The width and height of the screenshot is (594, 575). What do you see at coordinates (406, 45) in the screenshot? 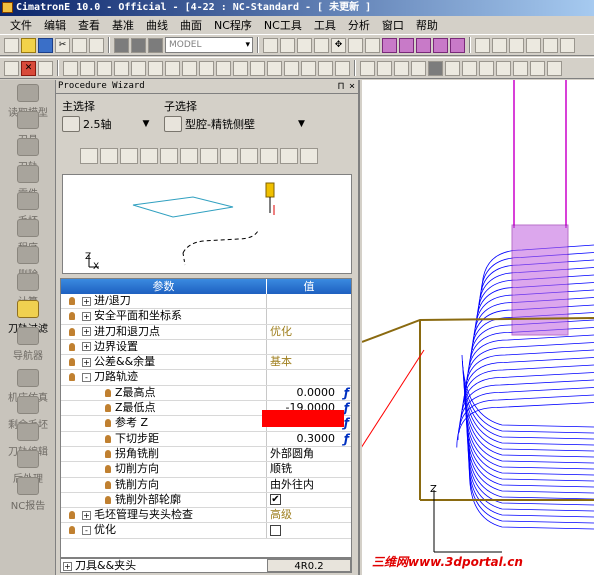
I see `view-front-icon` at bounding box center [406, 45].